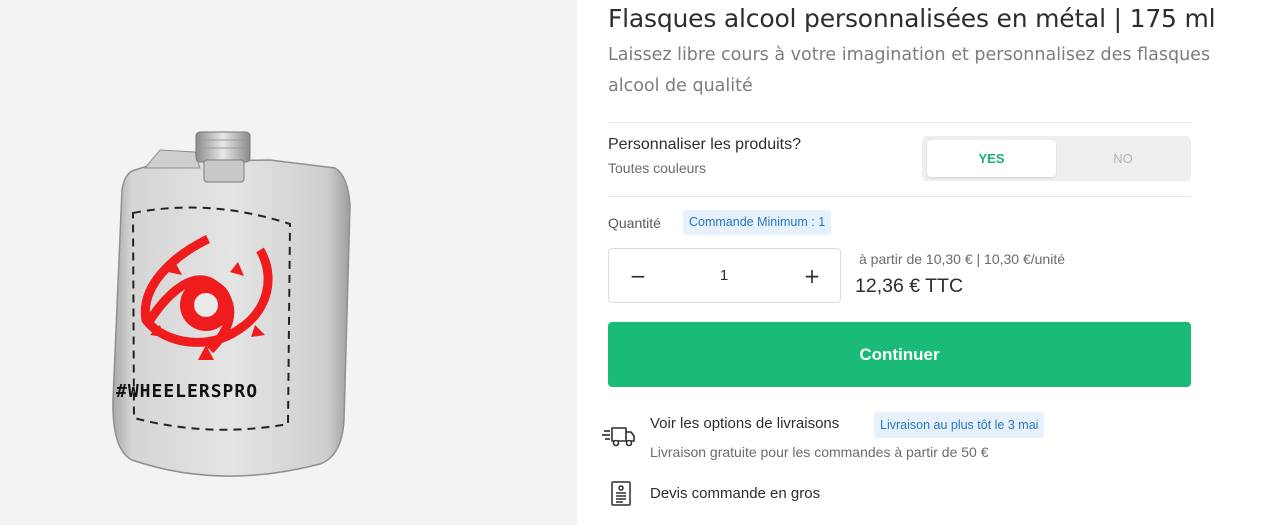  I want to click on personalize-label: Personnaliser les produits?, so click(704, 144).